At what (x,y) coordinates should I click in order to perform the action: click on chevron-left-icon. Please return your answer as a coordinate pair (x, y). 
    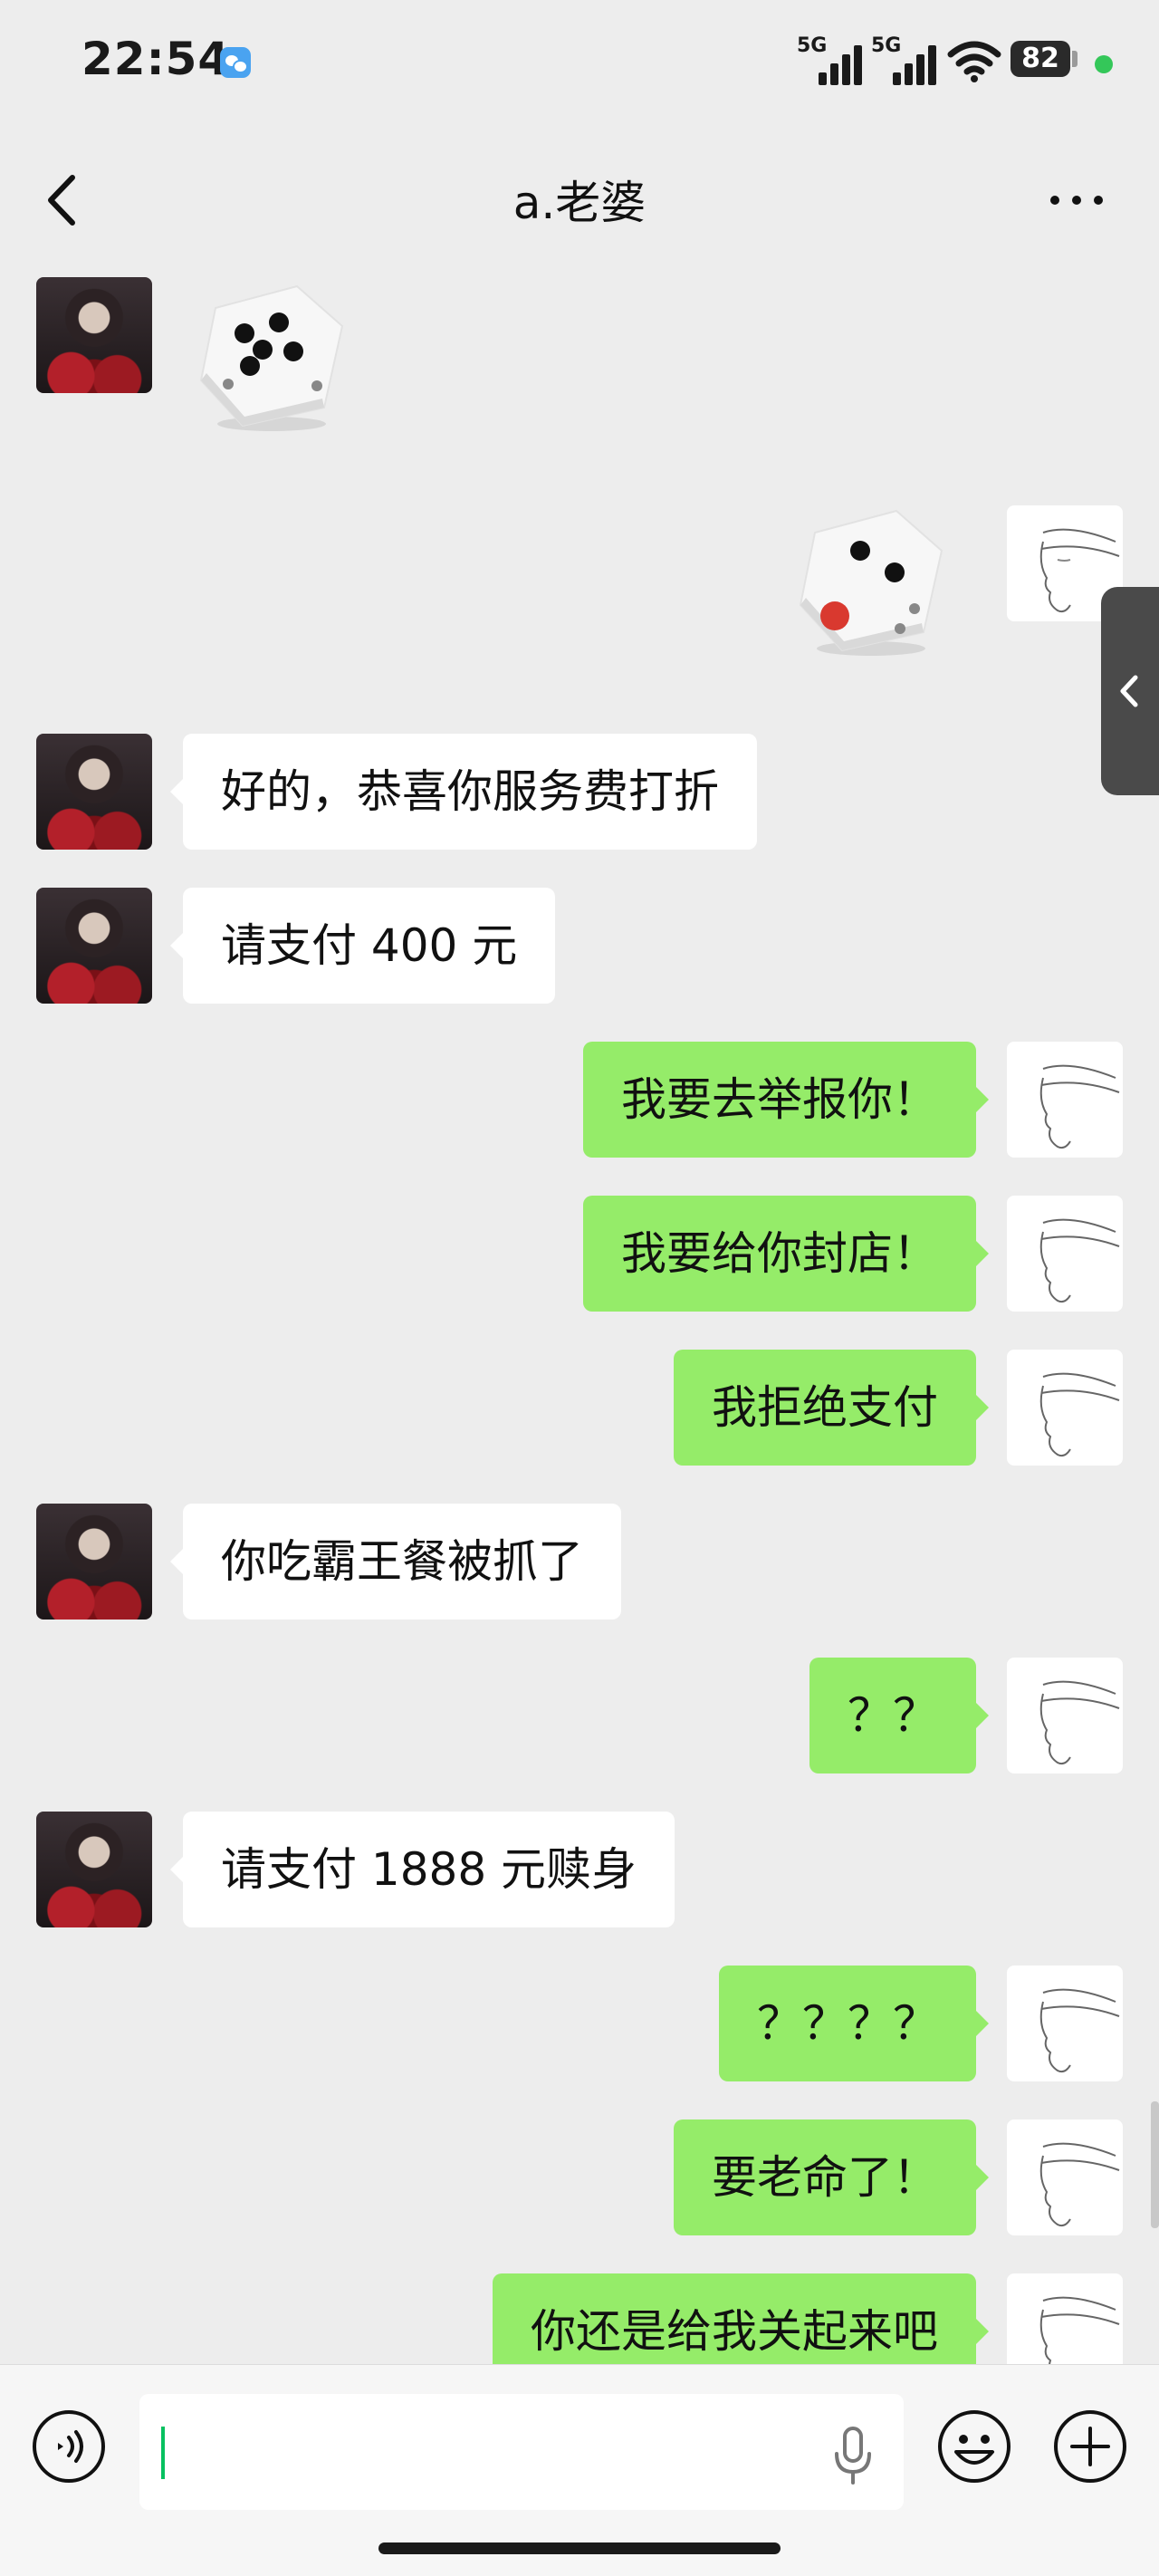
    Looking at the image, I should click on (1129, 691).